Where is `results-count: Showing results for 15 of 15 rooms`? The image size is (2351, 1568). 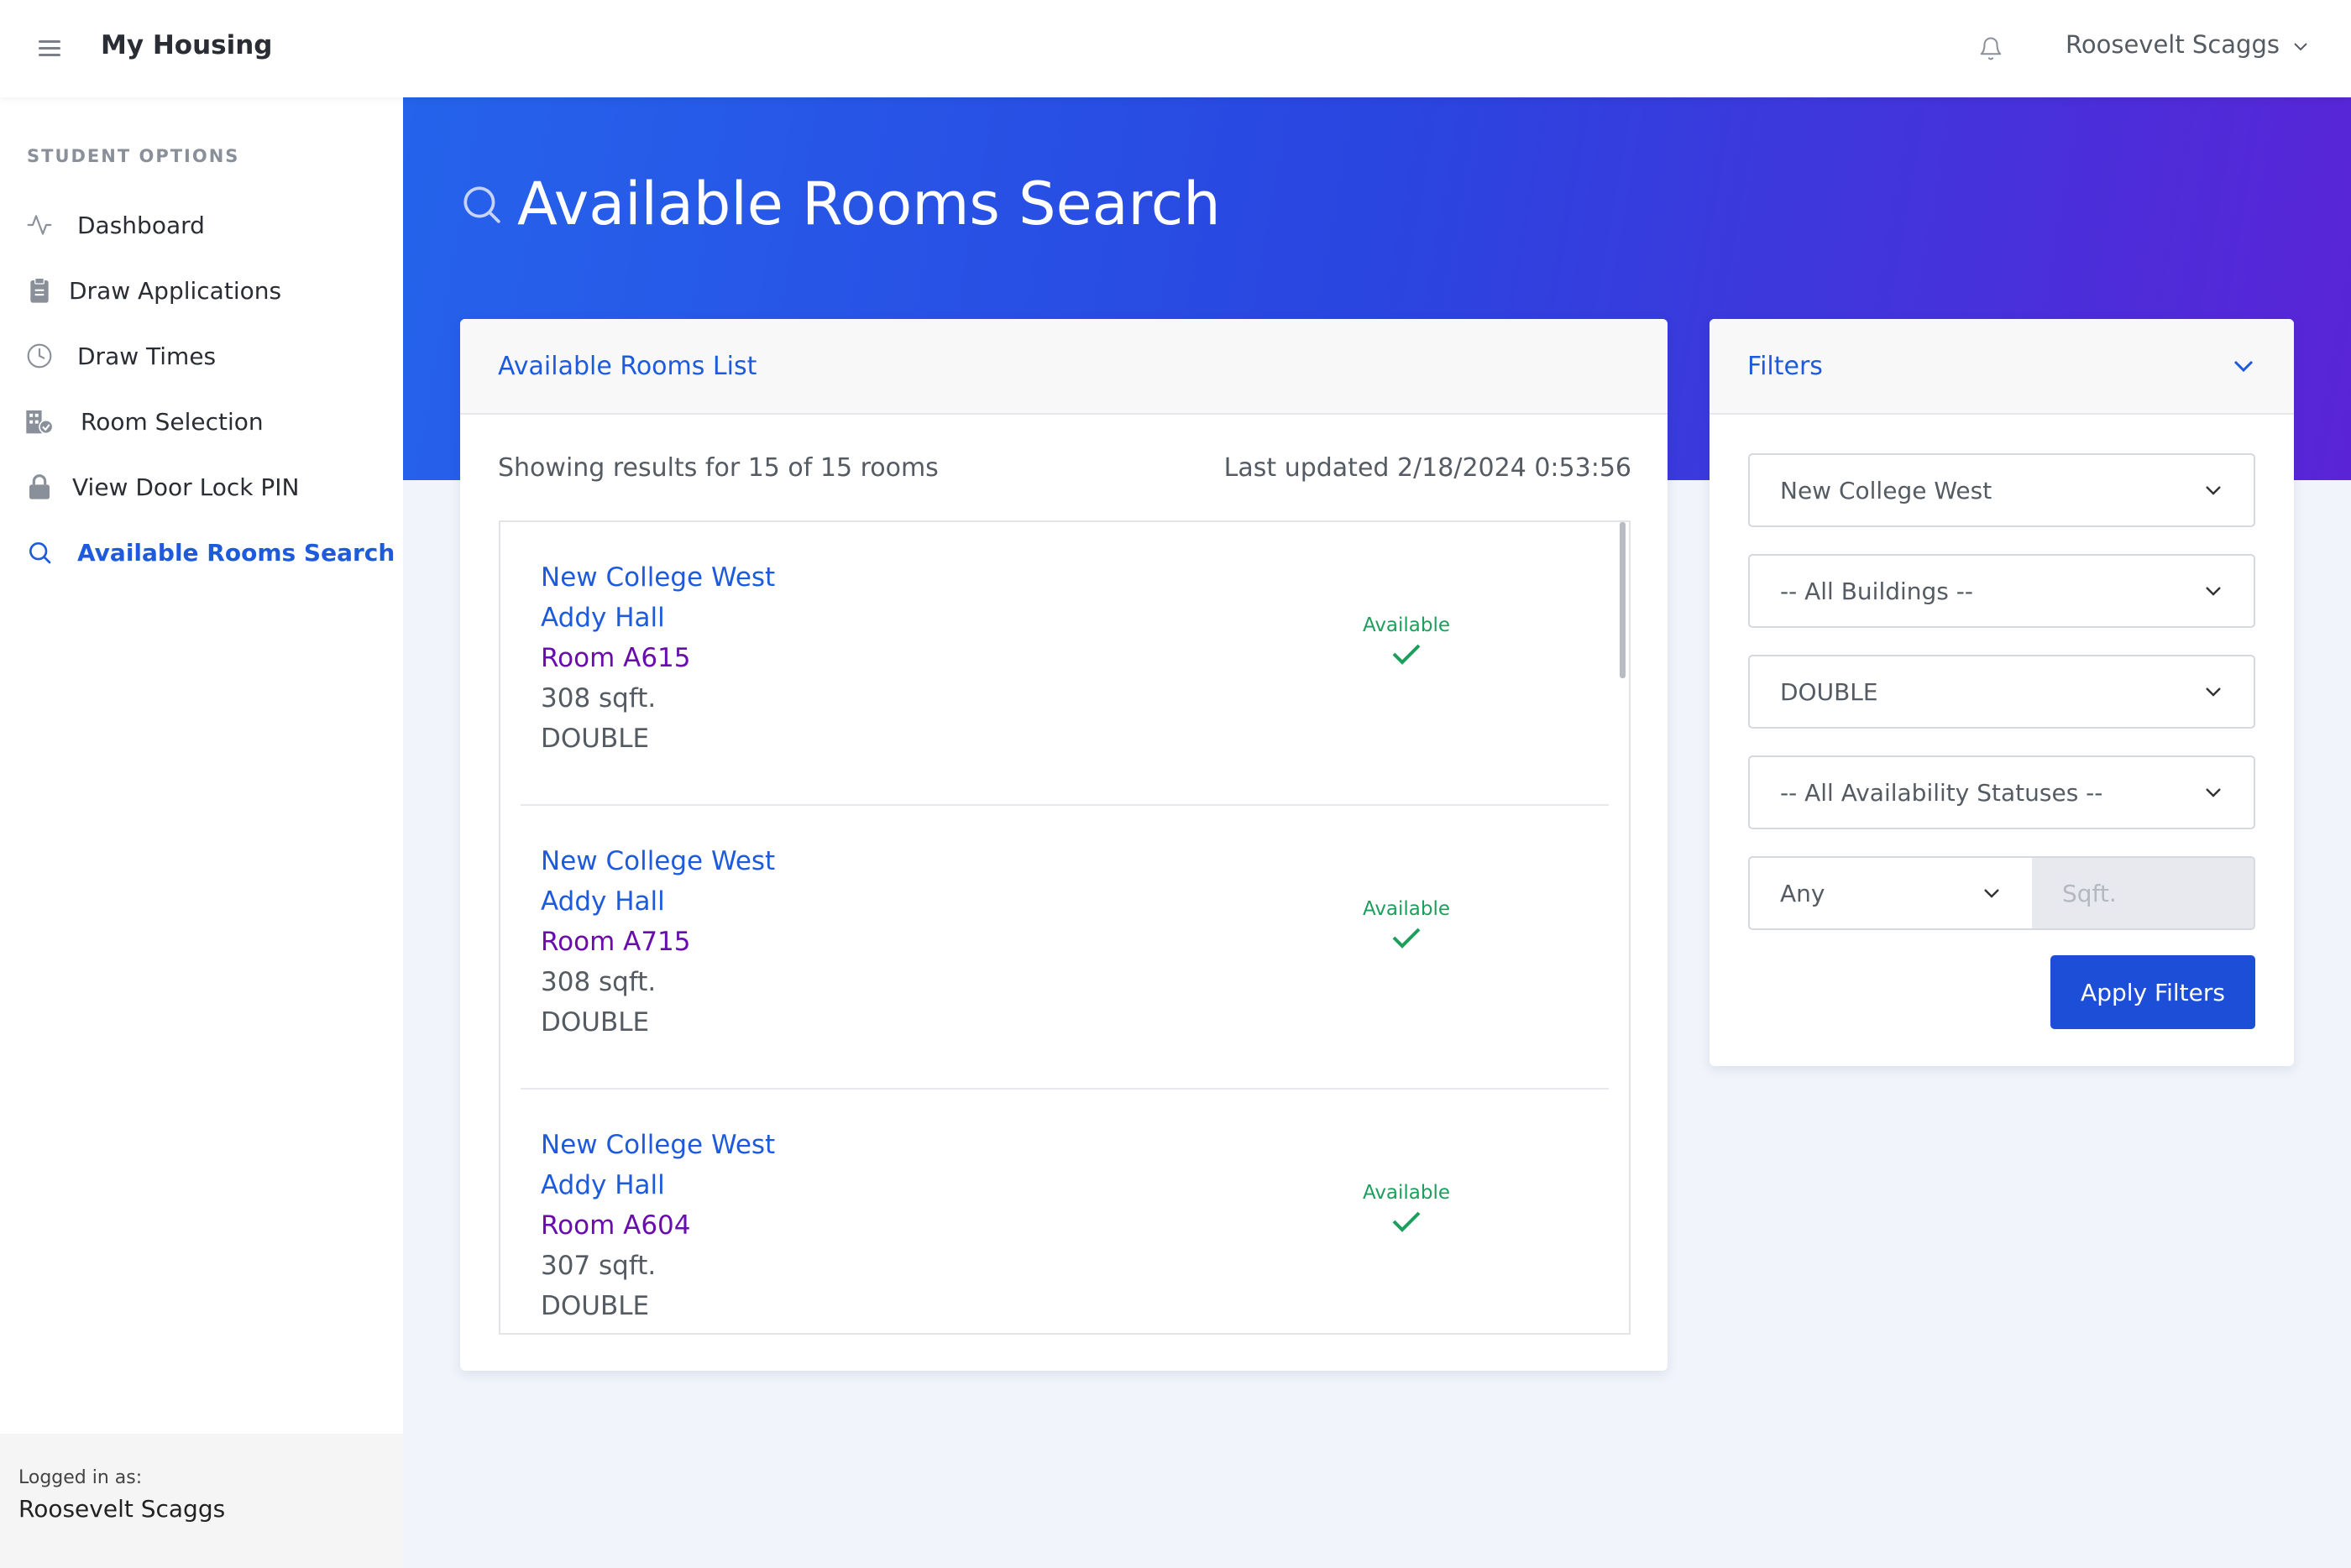
results-count: Showing results for 15 of 15 rooms is located at coordinates (718, 468).